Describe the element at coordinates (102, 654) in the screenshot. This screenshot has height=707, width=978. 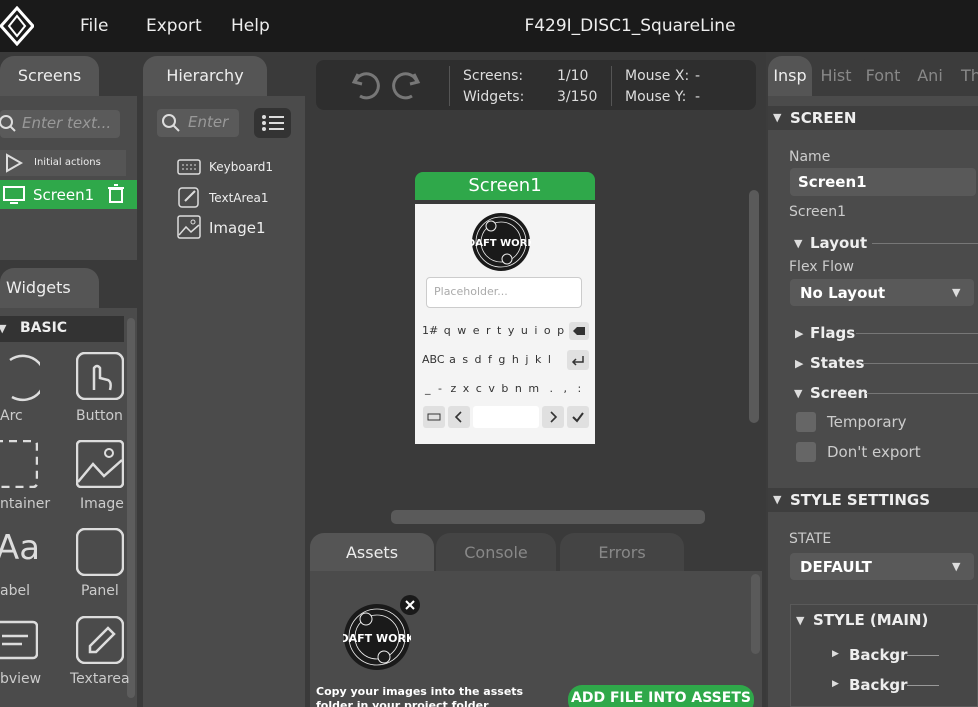
I see `widget-textarea: Textarea` at that location.